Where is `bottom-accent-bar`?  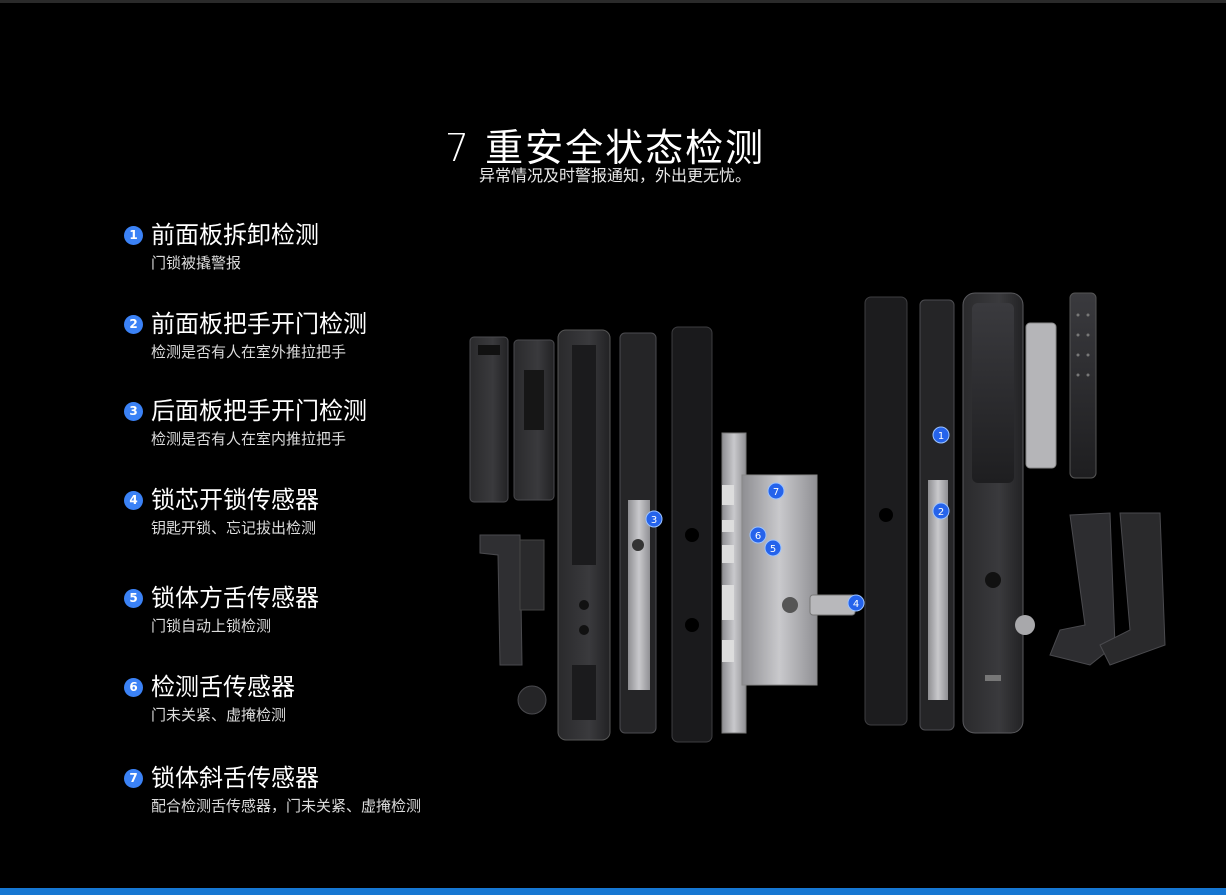
bottom-accent-bar is located at coordinates (613, 891).